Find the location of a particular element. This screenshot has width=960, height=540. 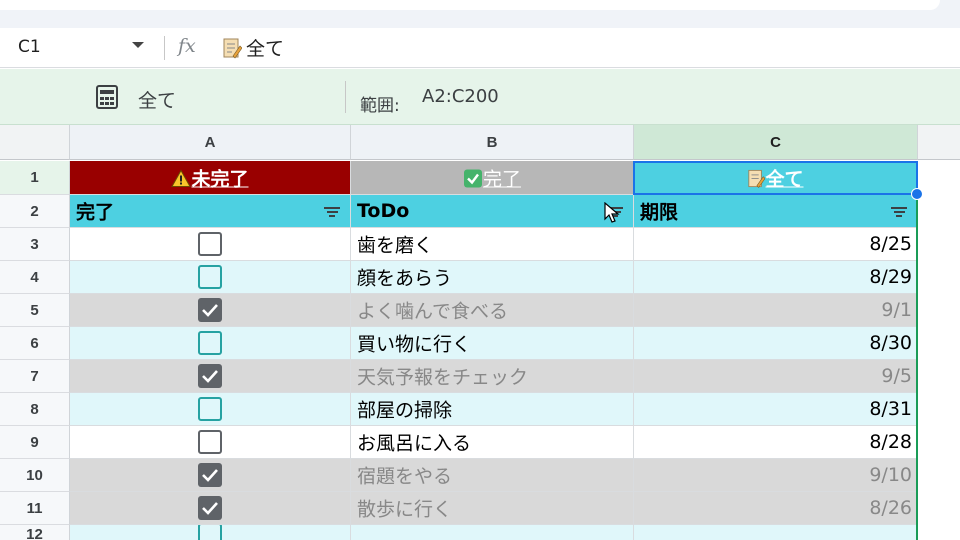

row-header-6: 6 is located at coordinates (35, 343).